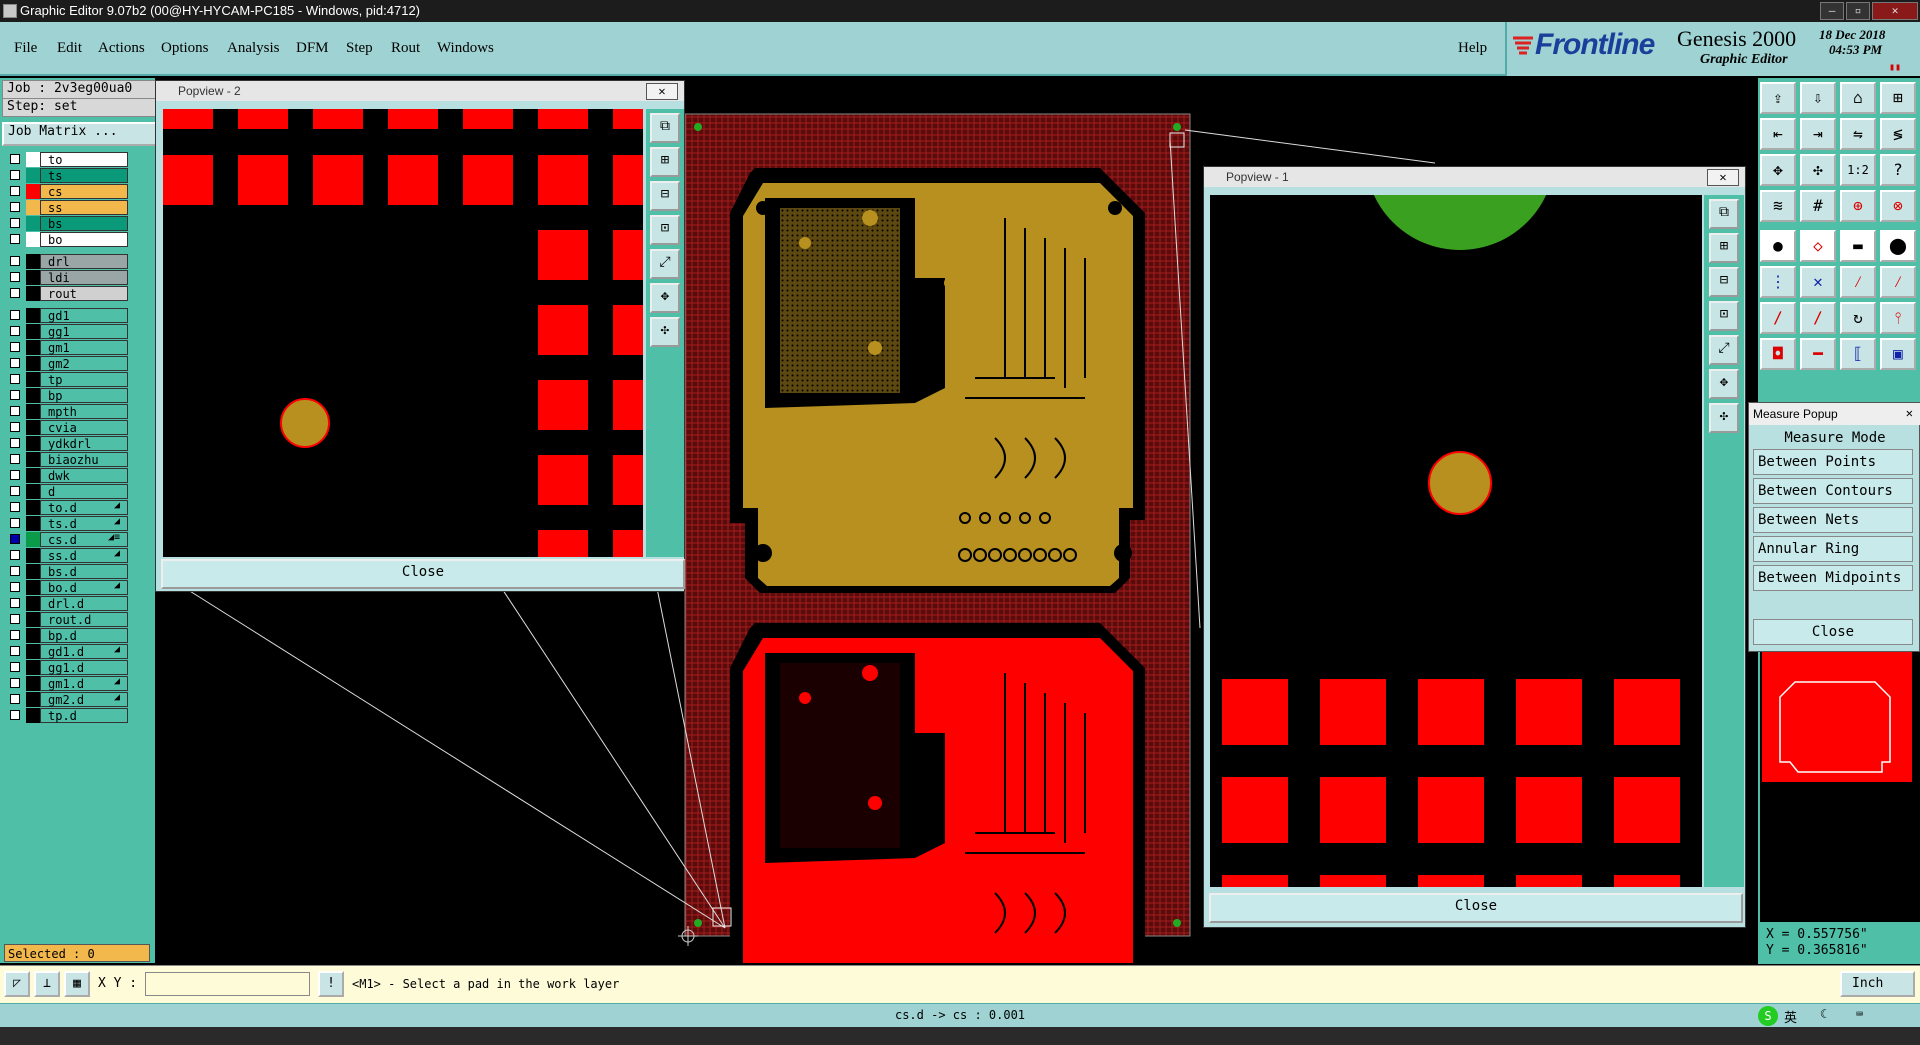  Describe the element at coordinates (67, 223) in the screenshot. I see `layer-row: bs` at that location.